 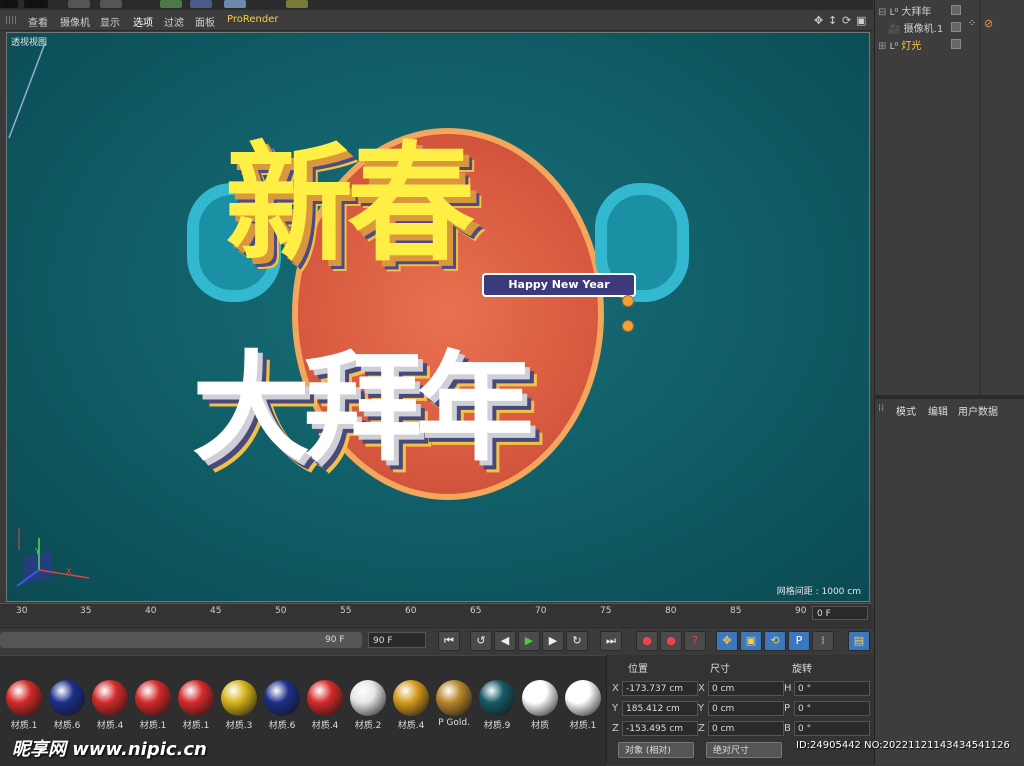 I want to click on tab-mode: 模式, so click(x=906, y=410).